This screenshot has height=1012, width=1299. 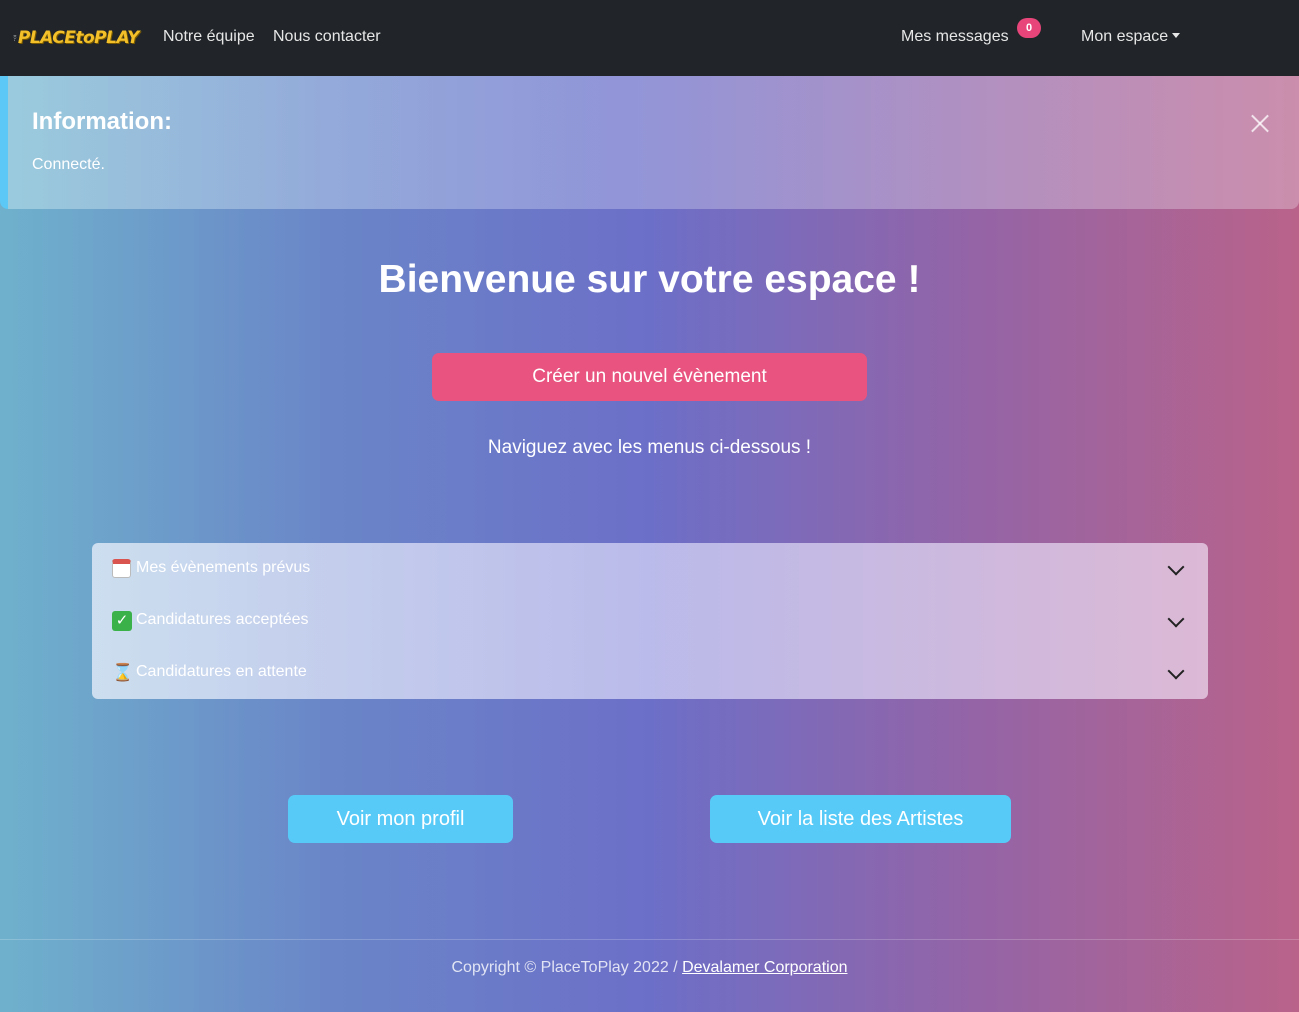 I want to click on page-title: Bienvenue sur votre espace !, so click(x=649, y=279).